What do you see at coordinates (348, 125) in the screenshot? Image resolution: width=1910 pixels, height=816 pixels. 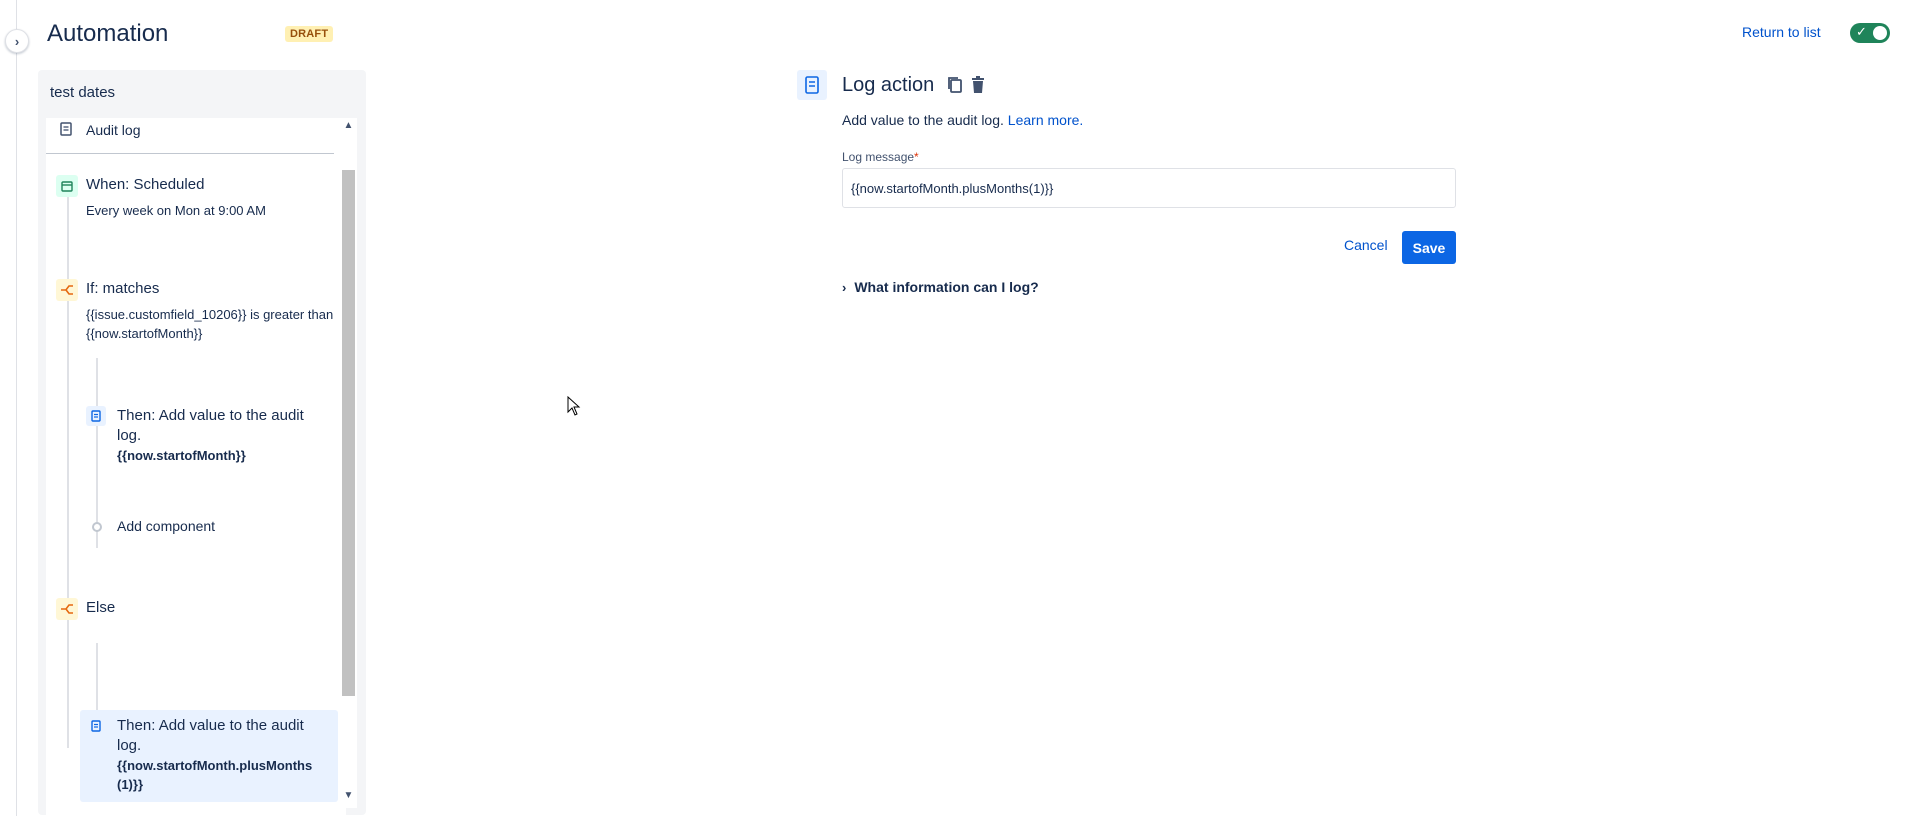 I see `chevron-up-icon: ▲` at bounding box center [348, 125].